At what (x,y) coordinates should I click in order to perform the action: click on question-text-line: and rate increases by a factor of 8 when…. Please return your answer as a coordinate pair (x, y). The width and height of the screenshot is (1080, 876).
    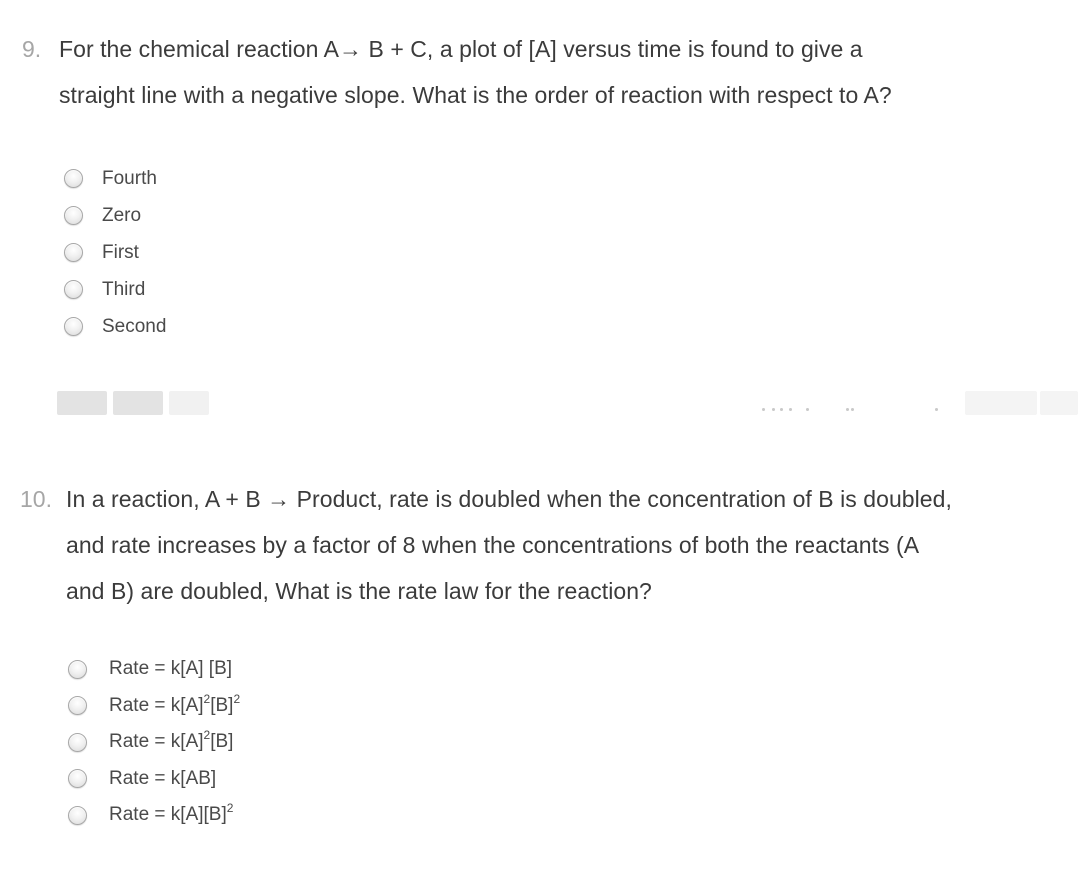
    Looking at the image, I should click on (493, 545).